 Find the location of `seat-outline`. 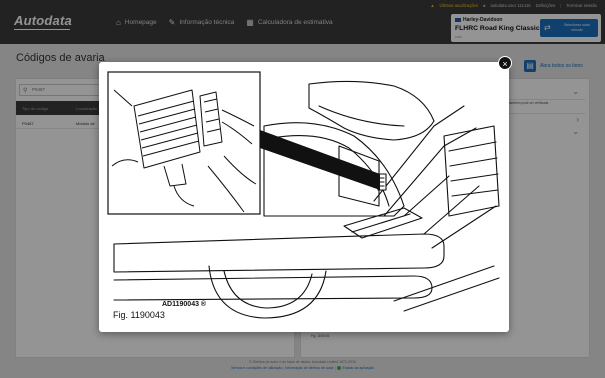

seat-outline is located at coordinates (371, 110).